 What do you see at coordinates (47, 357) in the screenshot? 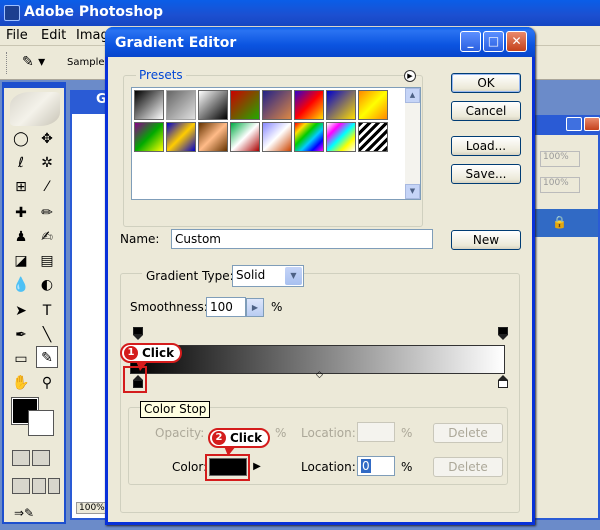
I see `eyedropper-tool-icon: ✎` at bounding box center [47, 357].